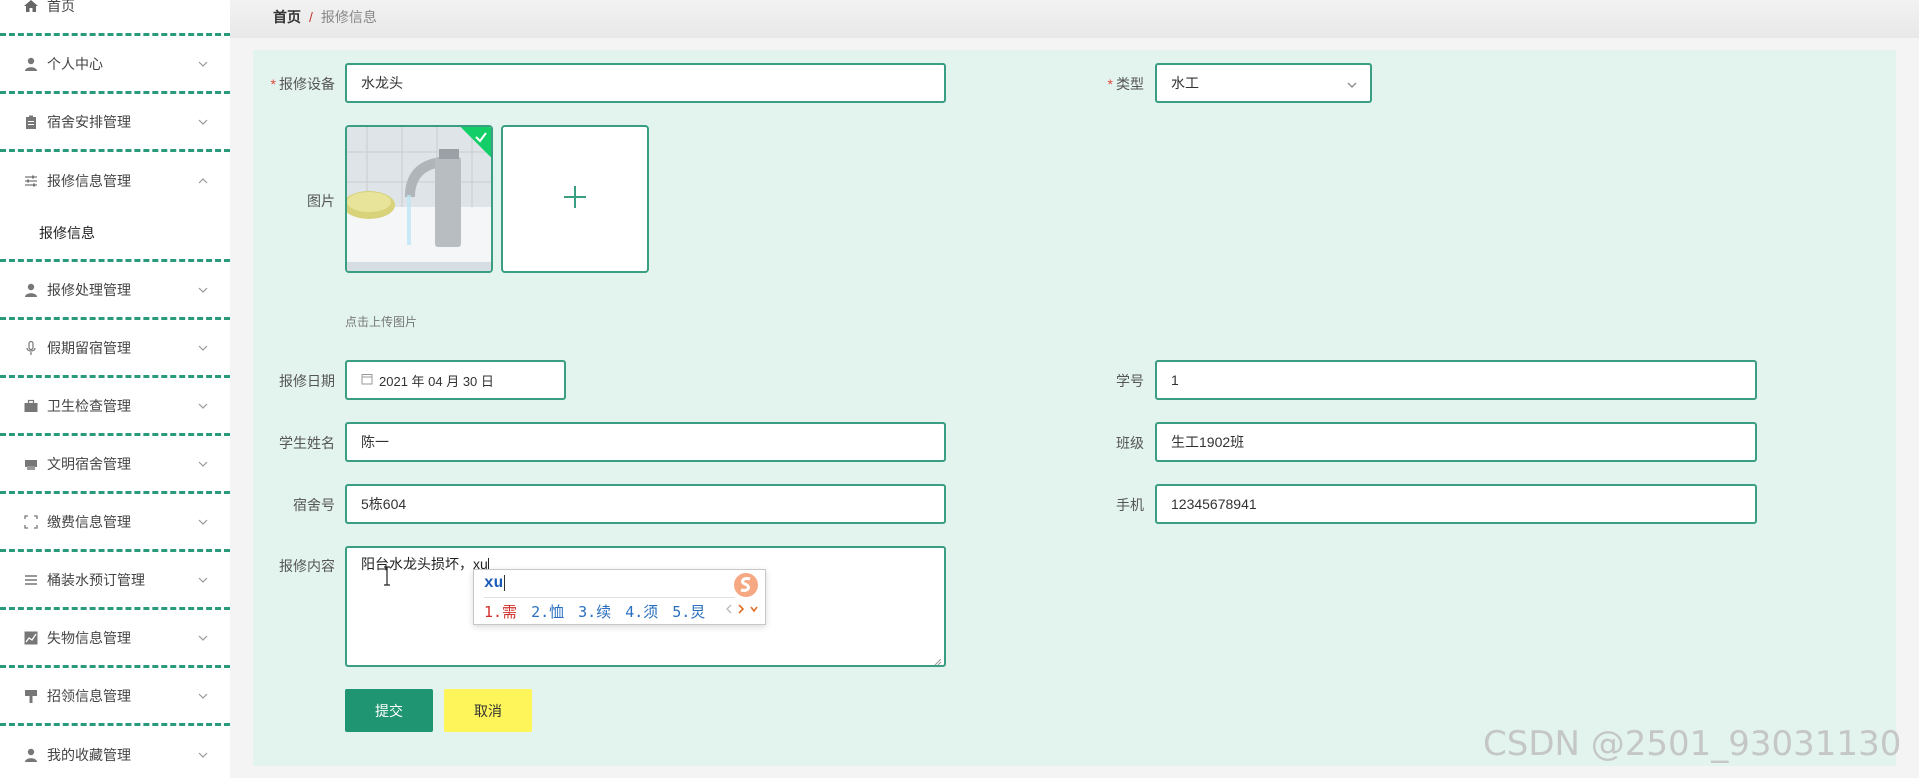  I want to click on image-label: 图片, so click(321, 201).